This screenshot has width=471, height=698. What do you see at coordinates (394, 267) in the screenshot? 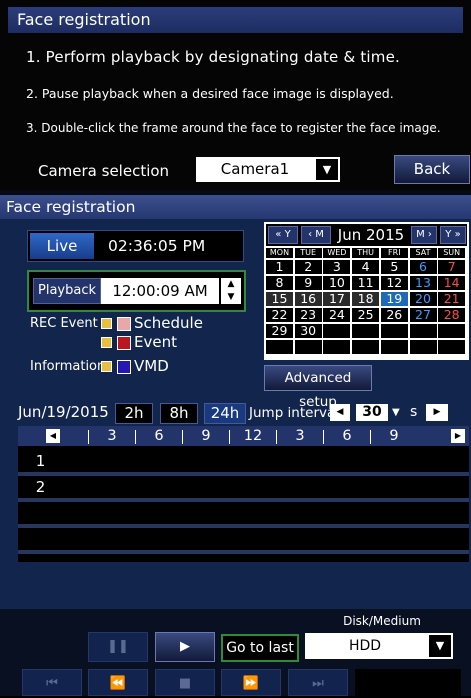
I see `calendar-day: 5` at bounding box center [394, 267].